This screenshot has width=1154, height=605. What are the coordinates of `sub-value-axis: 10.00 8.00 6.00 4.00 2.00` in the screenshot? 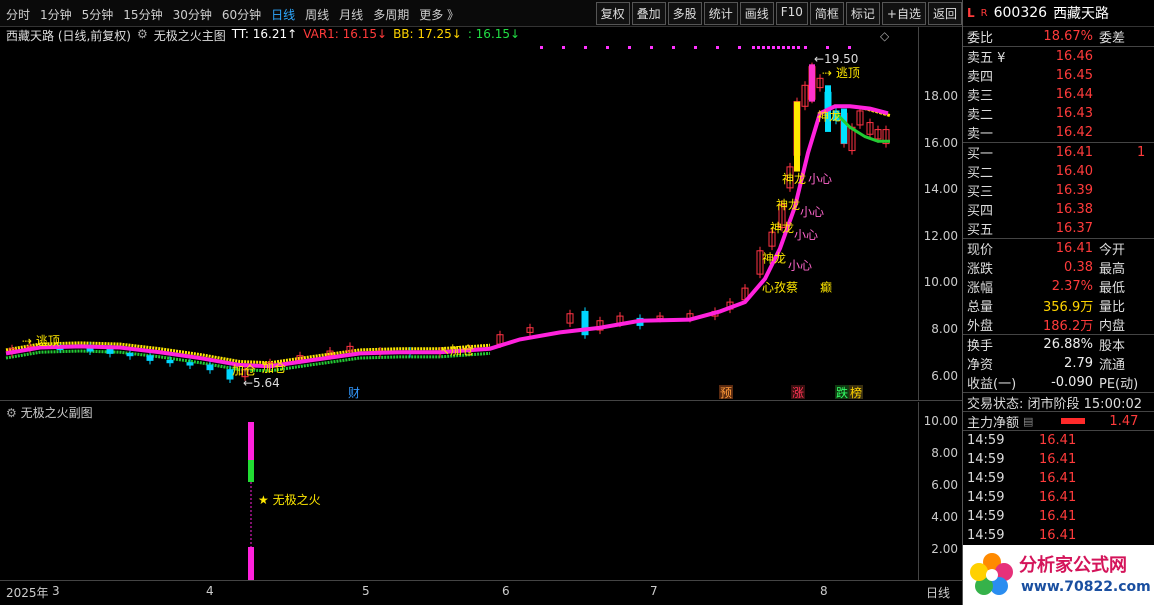 It's located at (940, 491).